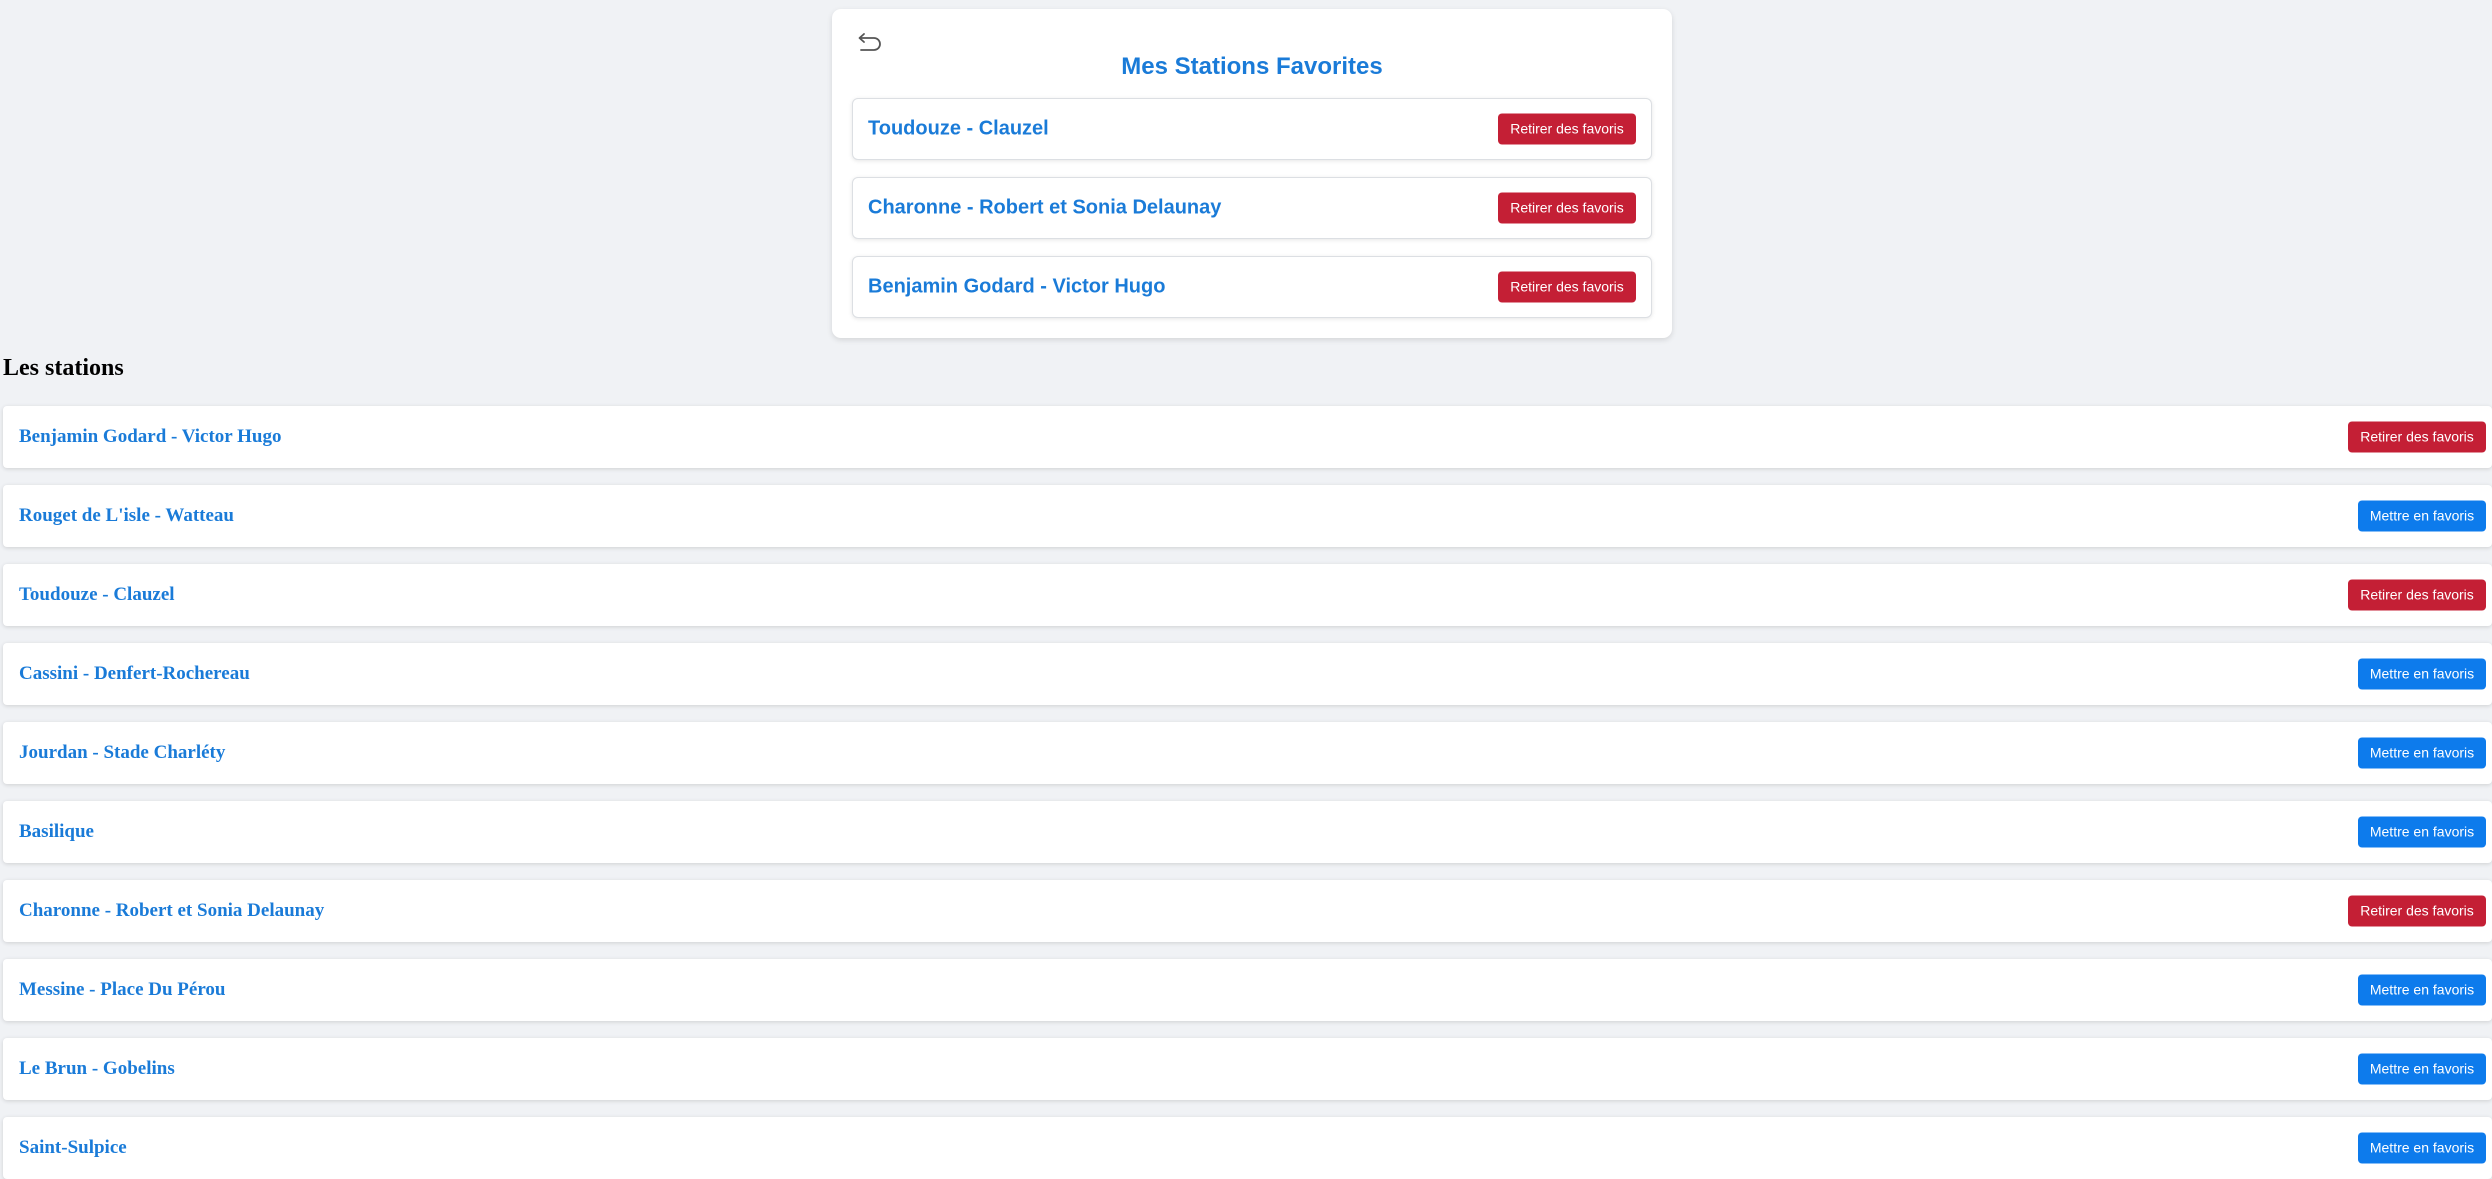 The width and height of the screenshot is (2492, 1179). What do you see at coordinates (1252, 129) in the screenshot?
I see `favorite-card: Toudouze - Clauzel Retirer des favoris` at bounding box center [1252, 129].